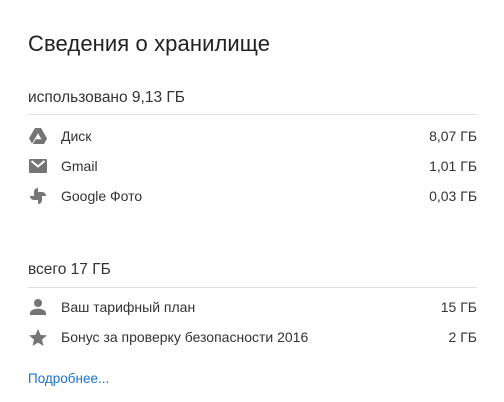  I want to click on storage-row-label: Ваш тарифный план, so click(128, 307).